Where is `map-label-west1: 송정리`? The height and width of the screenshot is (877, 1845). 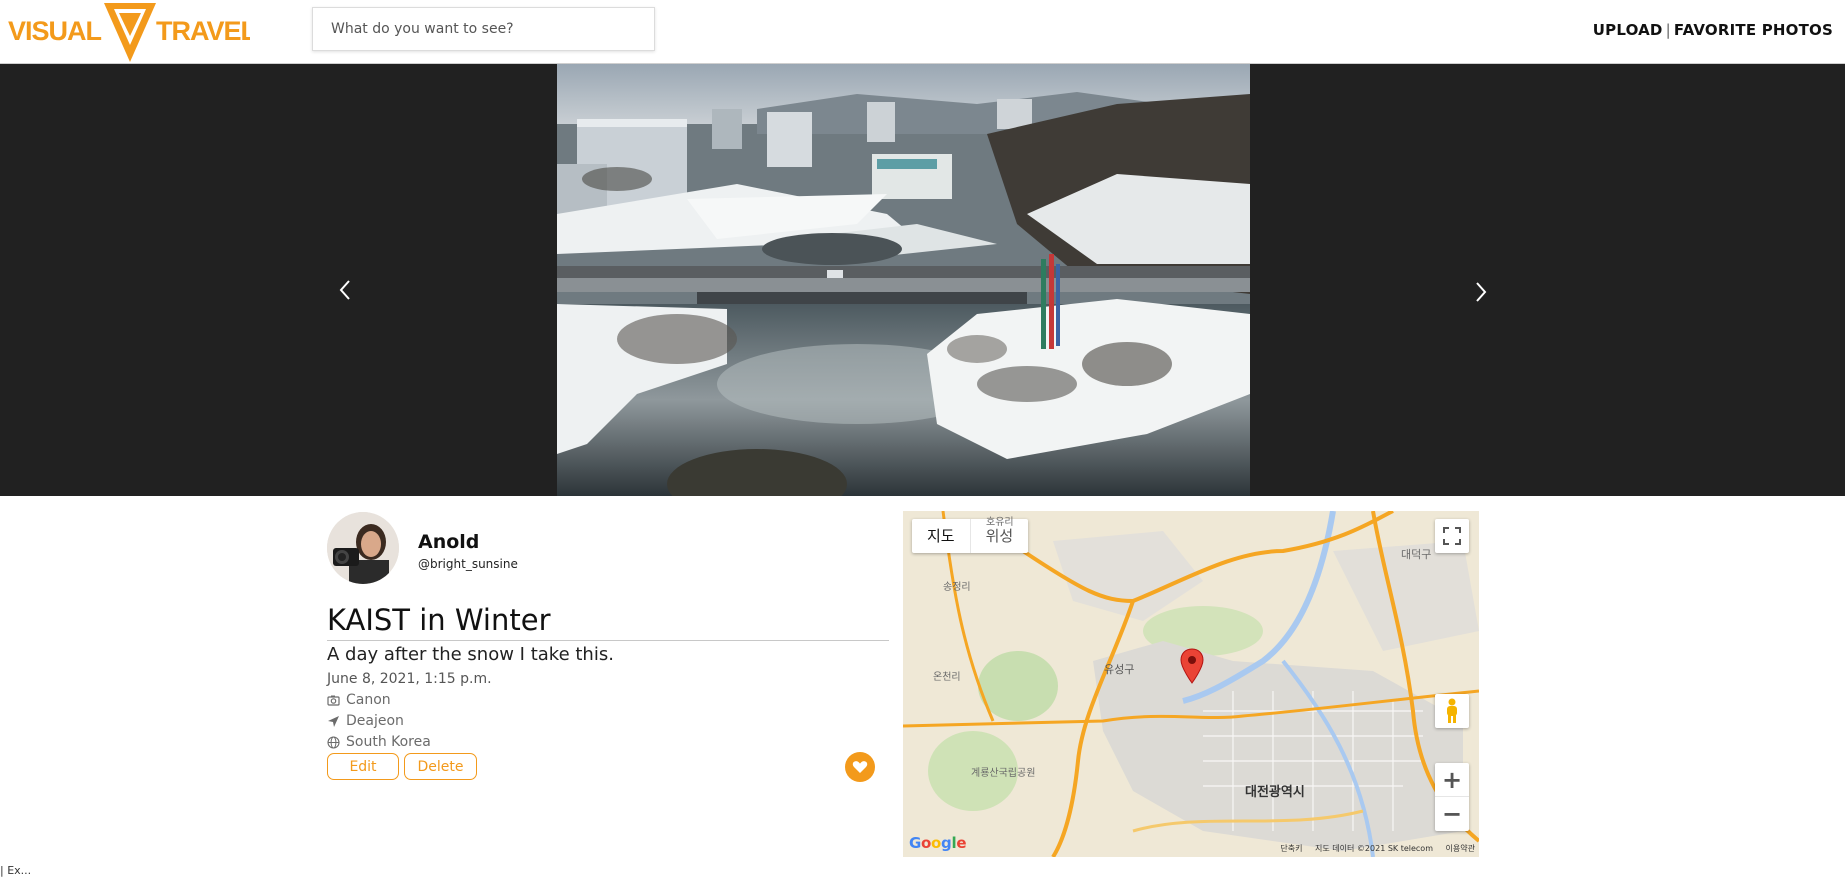
map-label-west1: 송정리 is located at coordinates (957, 587).